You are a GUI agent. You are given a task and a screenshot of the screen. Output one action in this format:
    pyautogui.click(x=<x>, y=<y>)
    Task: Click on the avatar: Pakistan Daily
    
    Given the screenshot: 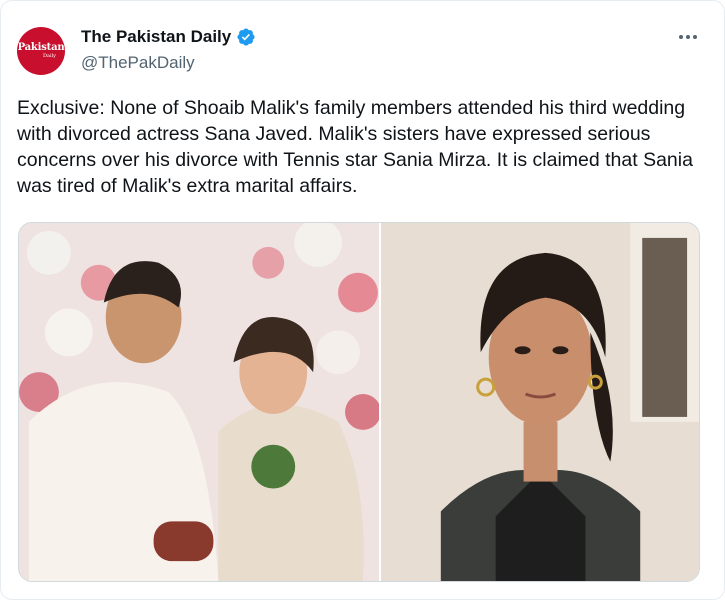 What is the action you would take?
    pyautogui.click(x=41, y=51)
    